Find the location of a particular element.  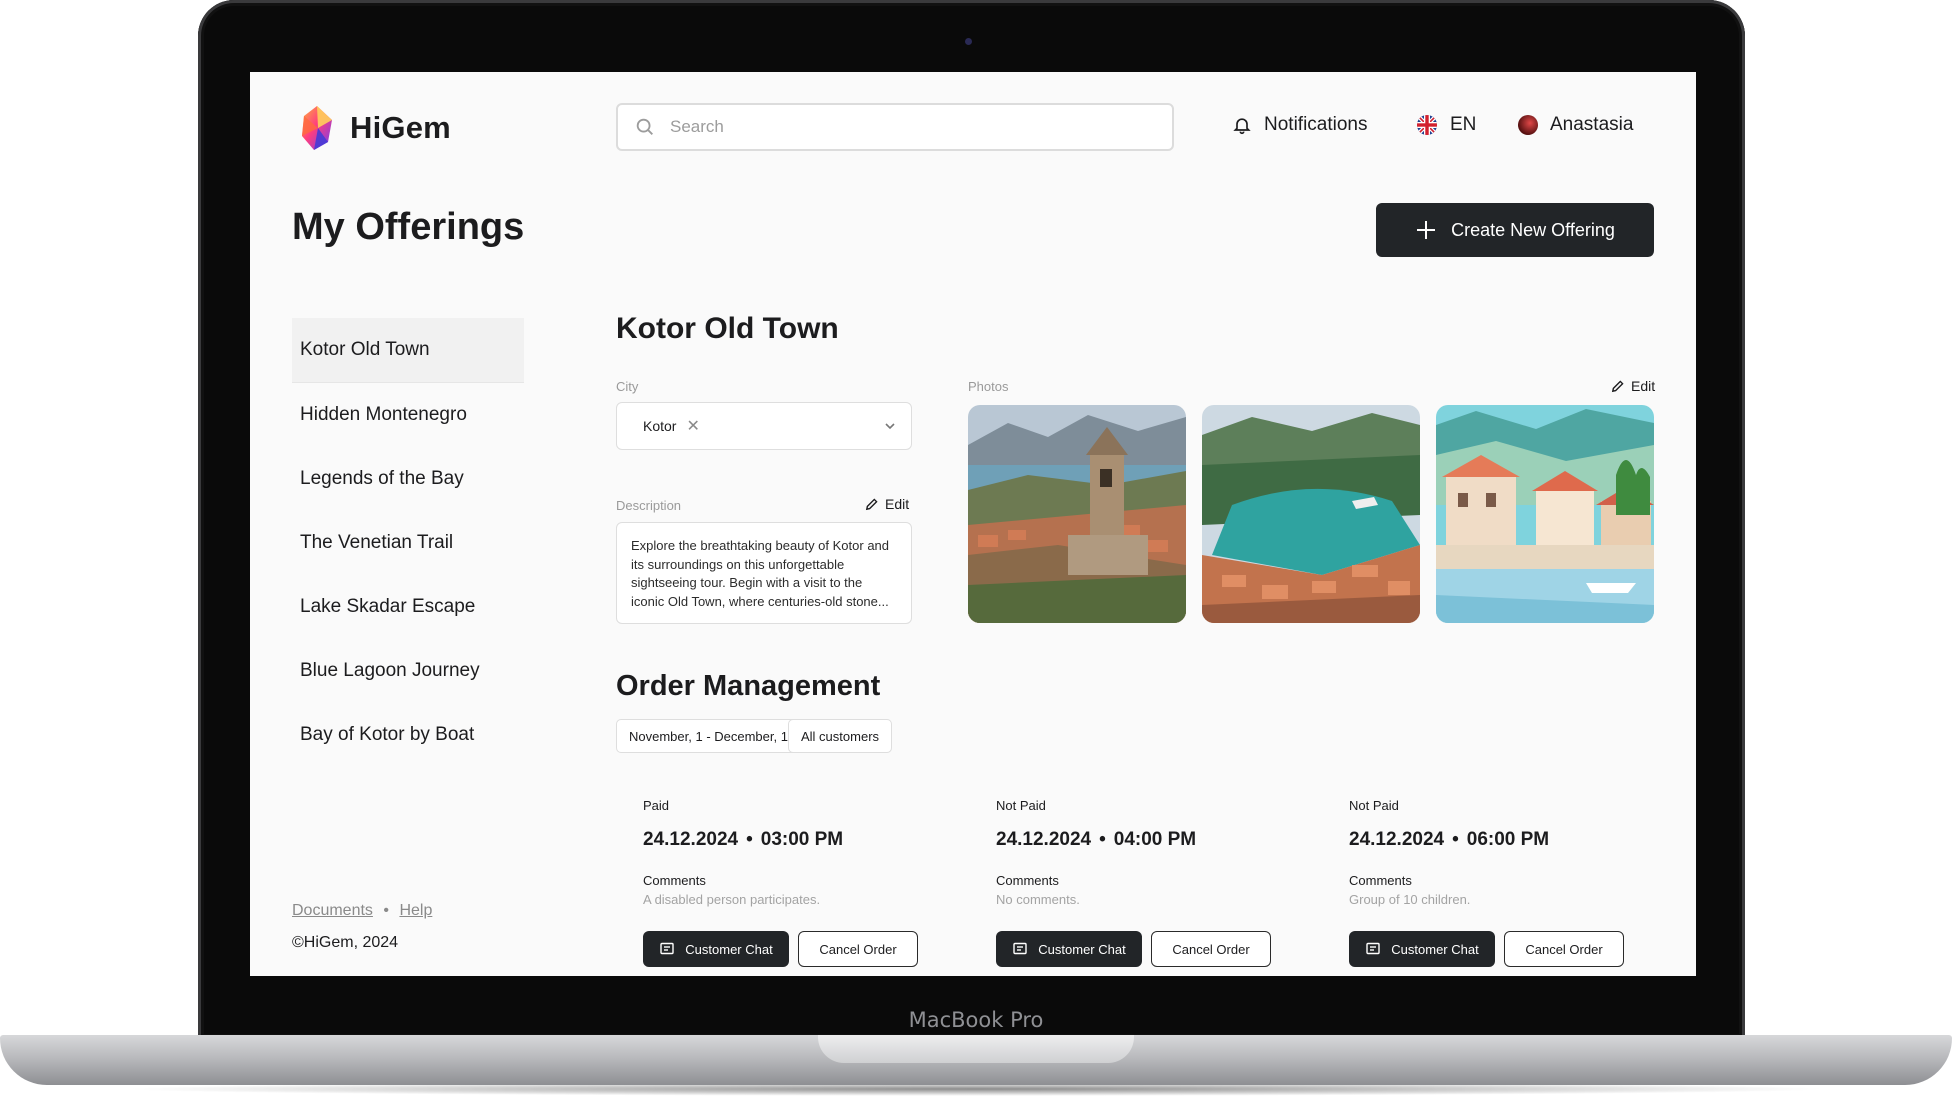

order-datetime: 24.12.2024 • 04:00 PM is located at coordinates (1146, 840).